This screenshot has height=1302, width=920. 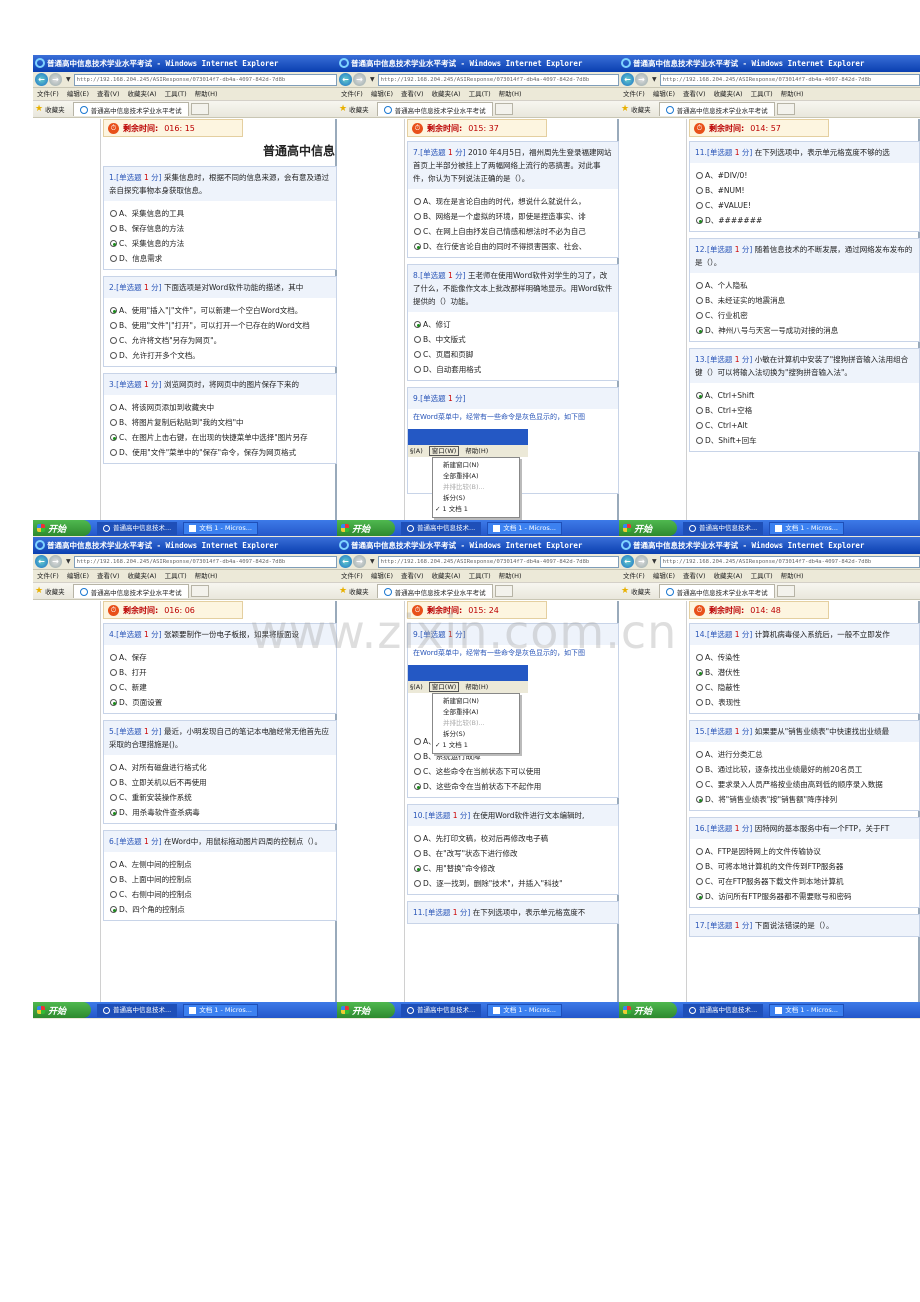 What do you see at coordinates (804, 330) in the screenshot?
I see `answer-option: D、神州八号与天宫一号成功对接的消息` at bounding box center [804, 330].